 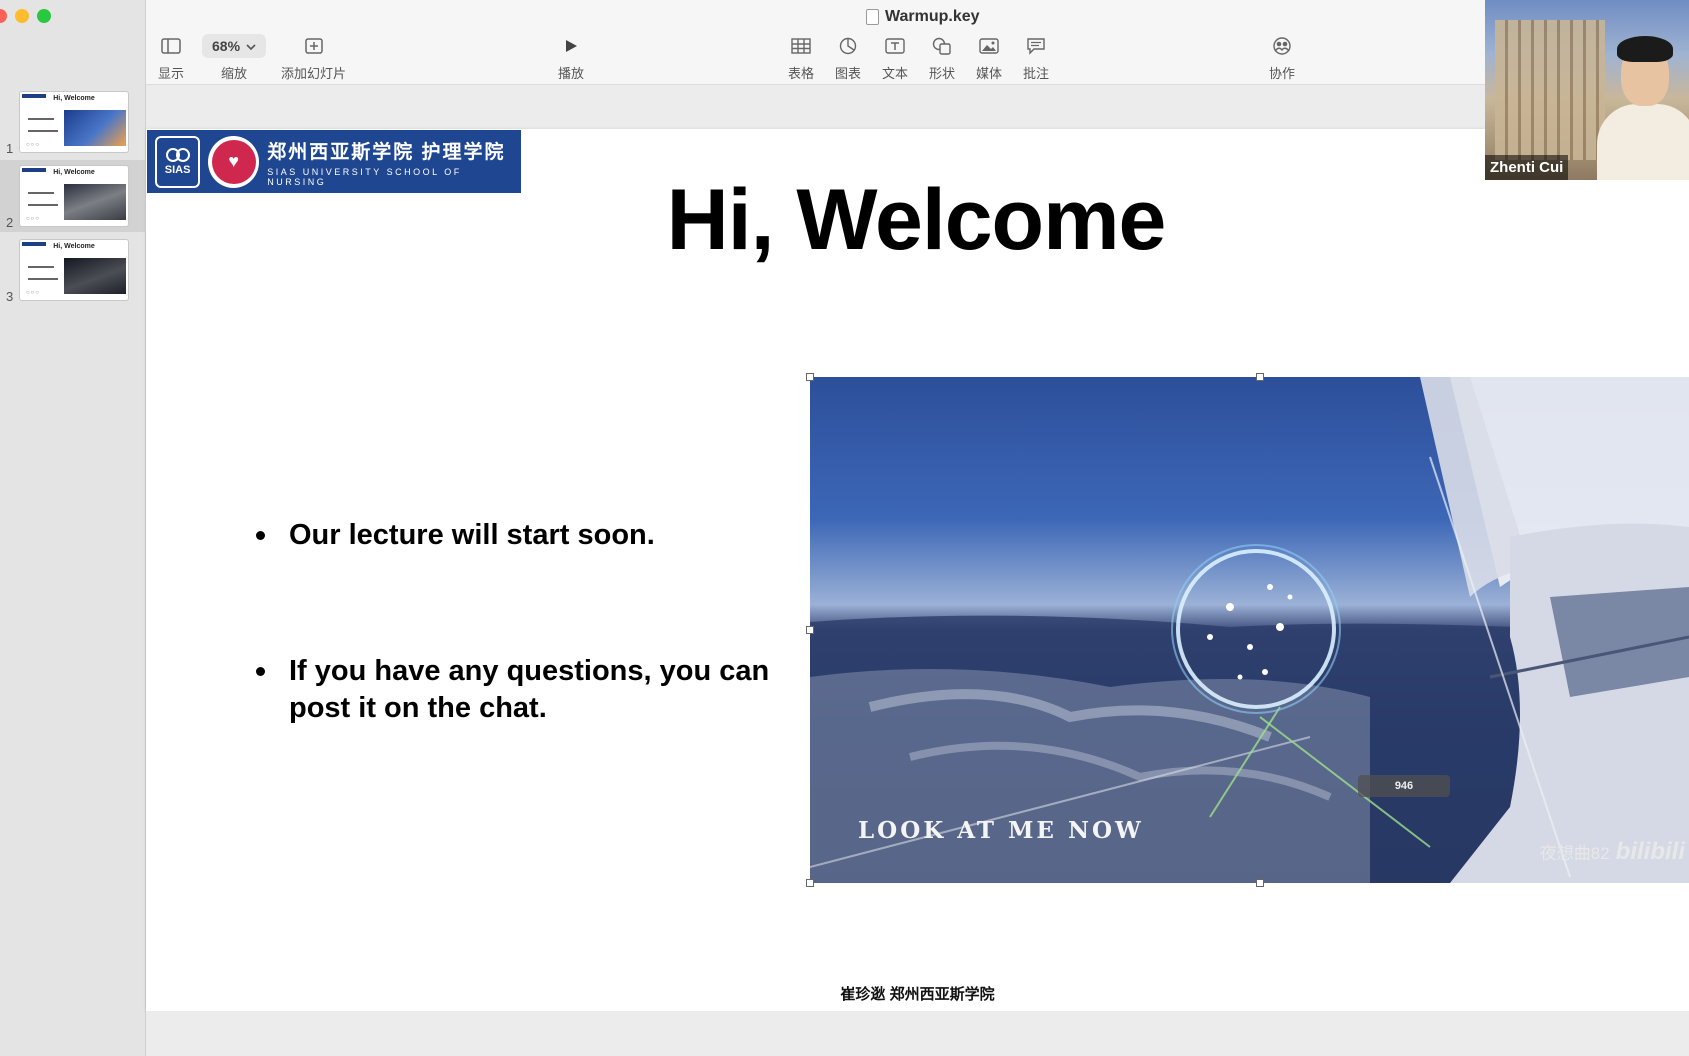 I want to click on comment-button: 批注, so click(x=1036, y=58).